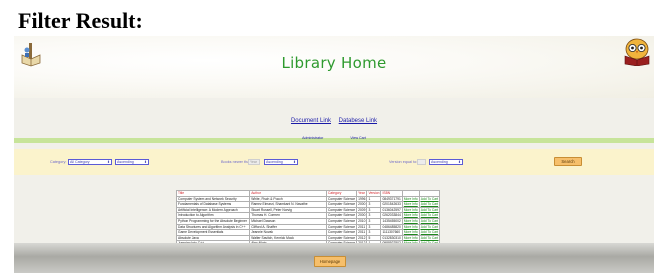 This screenshot has width=662, height=273. I want to click on category-order-select: Ascending ⬍, so click(132, 162).